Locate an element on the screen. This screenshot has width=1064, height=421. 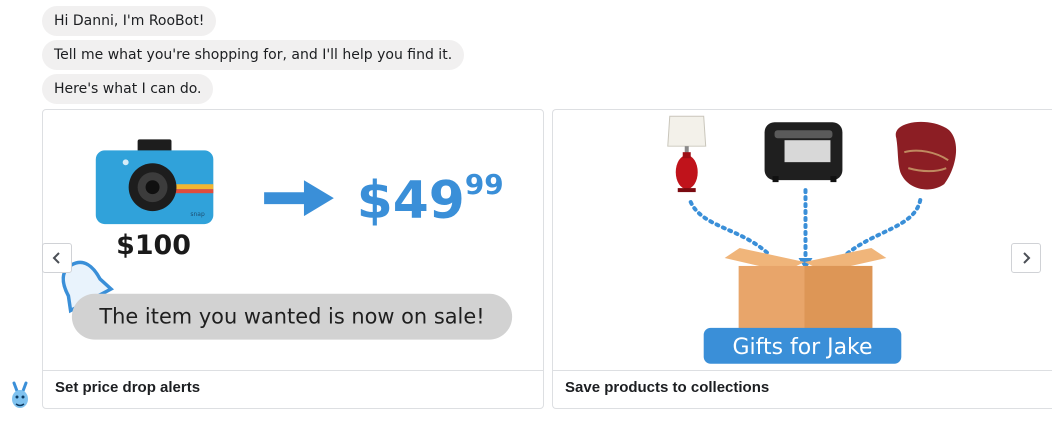
carousel-prev-button is located at coordinates (57, 258).